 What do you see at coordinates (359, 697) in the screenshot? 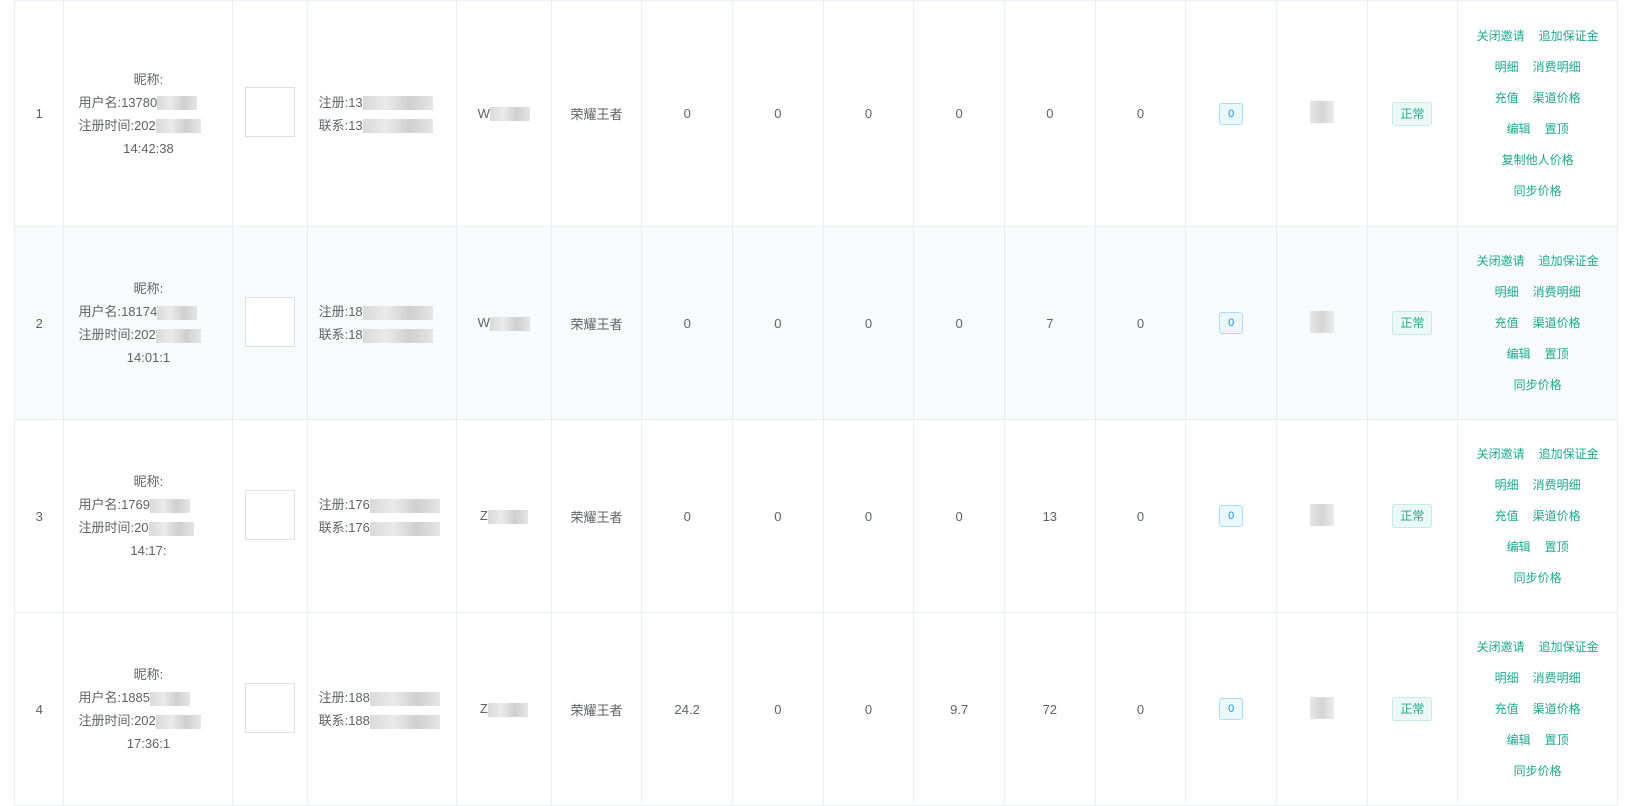
I see `reg-phone-value: 188` at bounding box center [359, 697].